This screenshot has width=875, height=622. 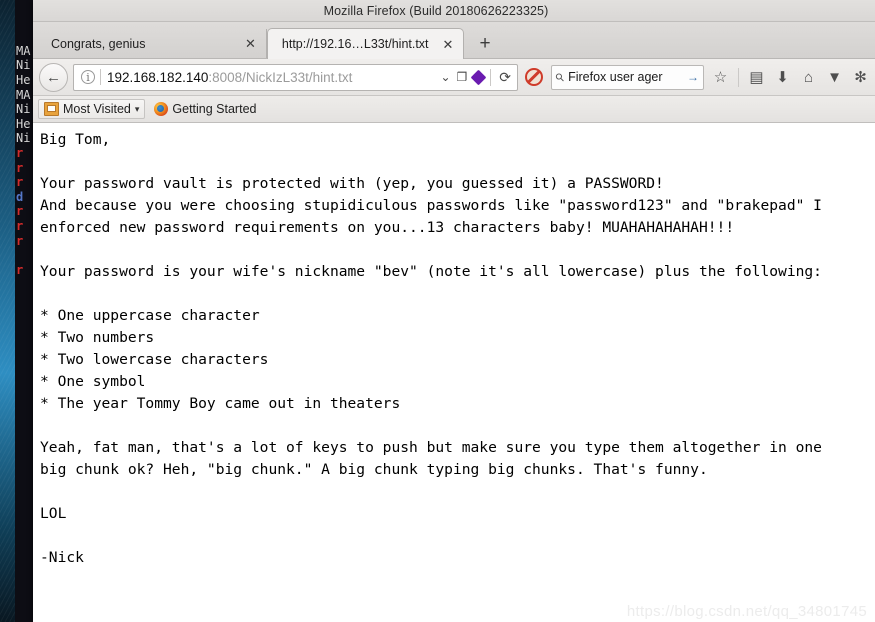 What do you see at coordinates (161, 109) in the screenshot?
I see `firefox-logo-icon` at bounding box center [161, 109].